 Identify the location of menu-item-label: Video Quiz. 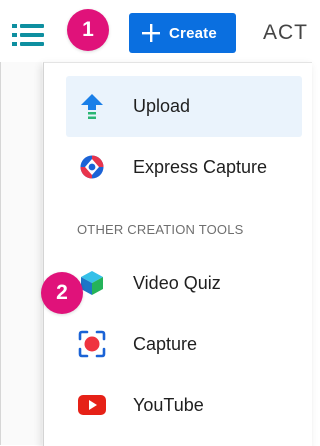
(177, 282).